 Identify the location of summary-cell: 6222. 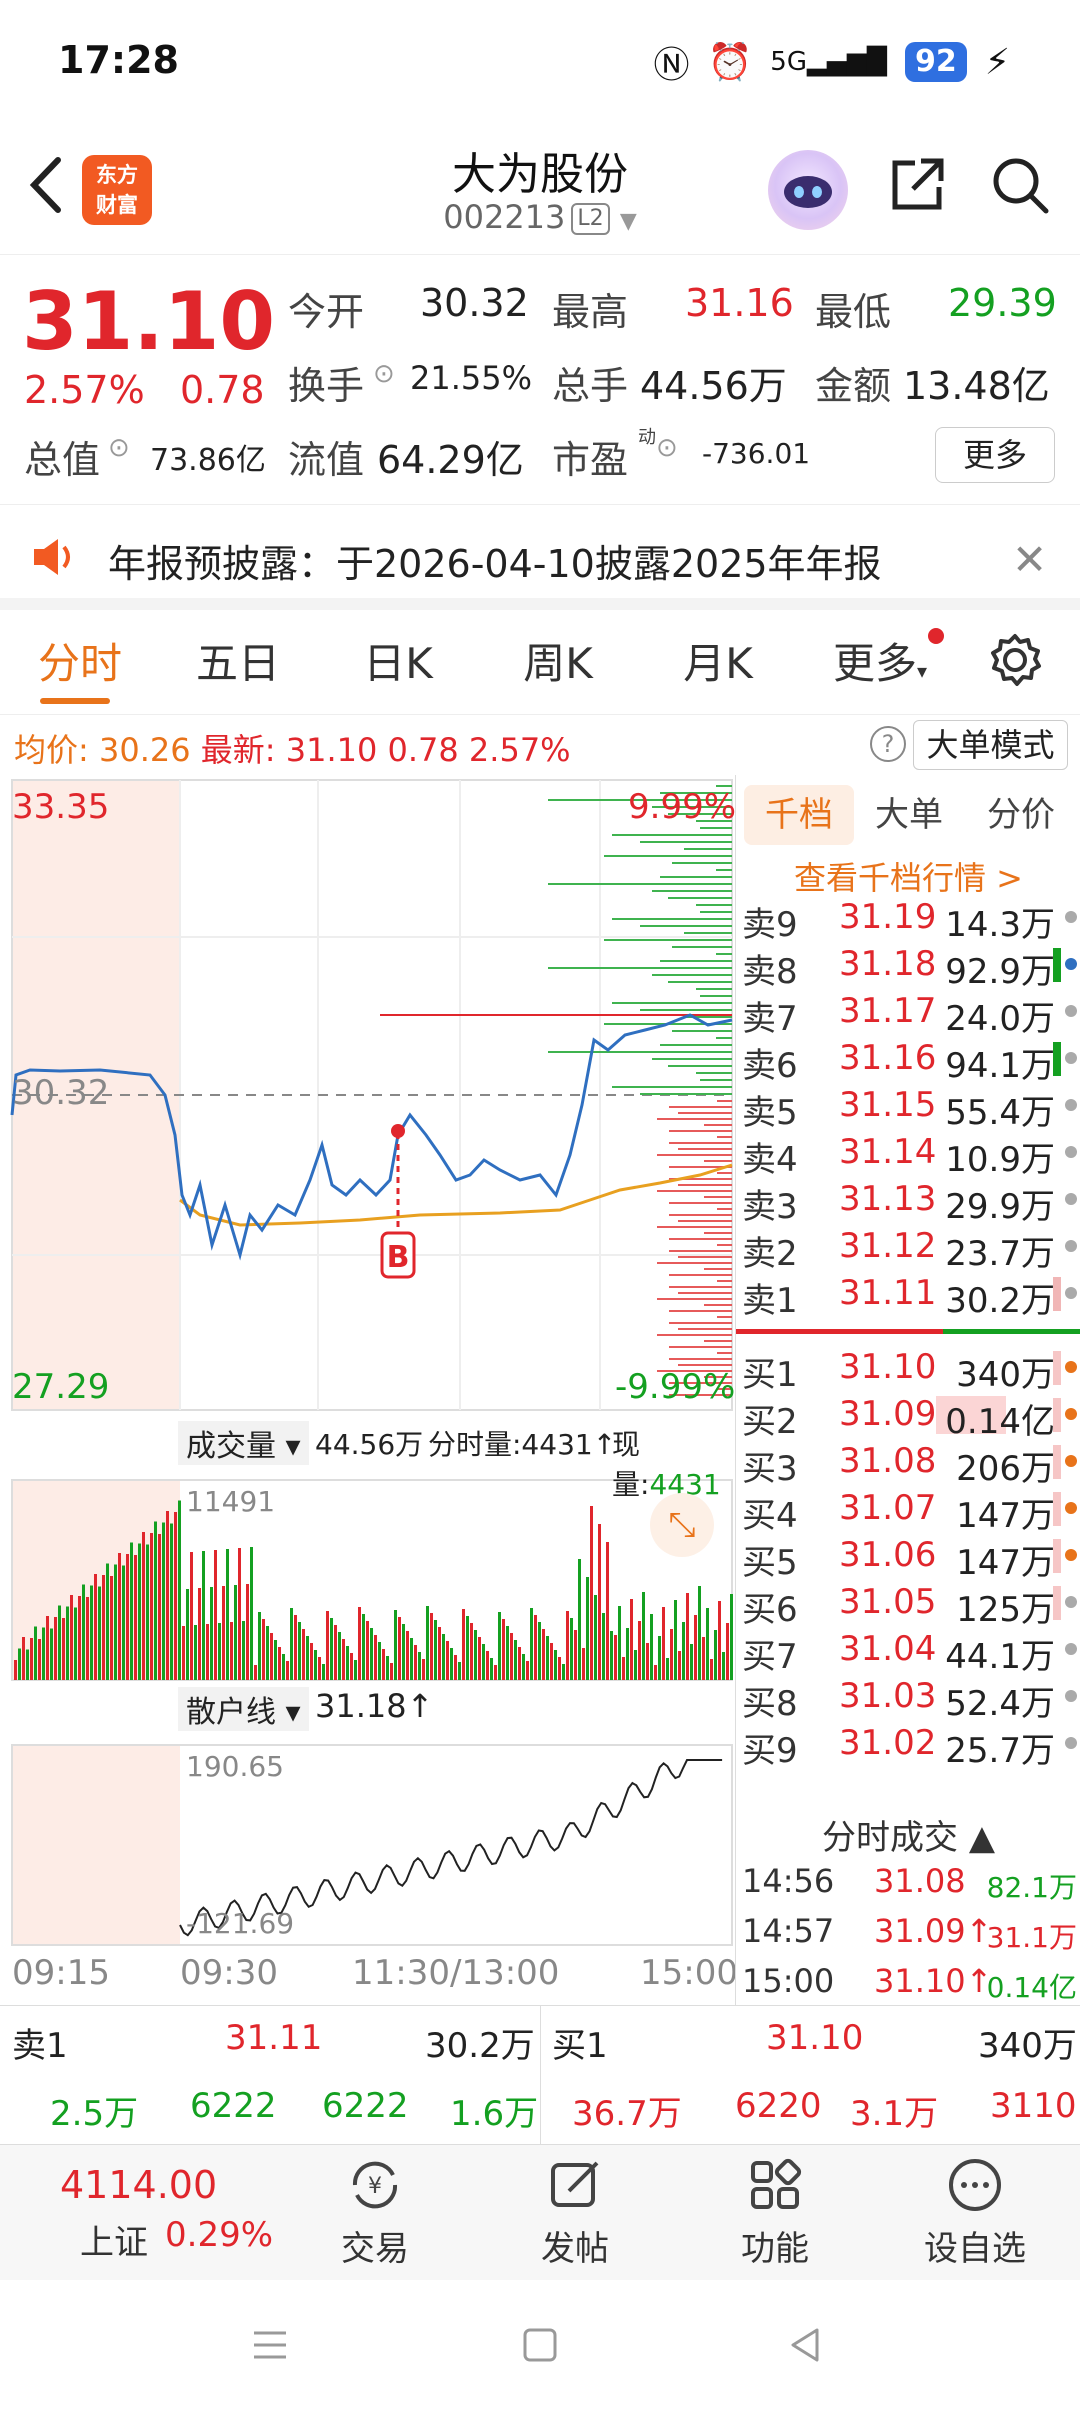
(365, 2106).